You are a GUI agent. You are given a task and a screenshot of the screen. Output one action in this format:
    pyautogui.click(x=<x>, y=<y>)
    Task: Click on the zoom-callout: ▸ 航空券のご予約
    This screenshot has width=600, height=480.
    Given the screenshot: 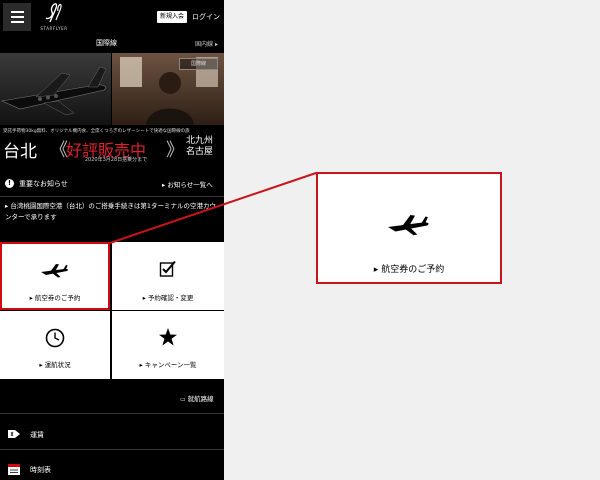 What is the action you would take?
    pyautogui.click(x=409, y=228)
    